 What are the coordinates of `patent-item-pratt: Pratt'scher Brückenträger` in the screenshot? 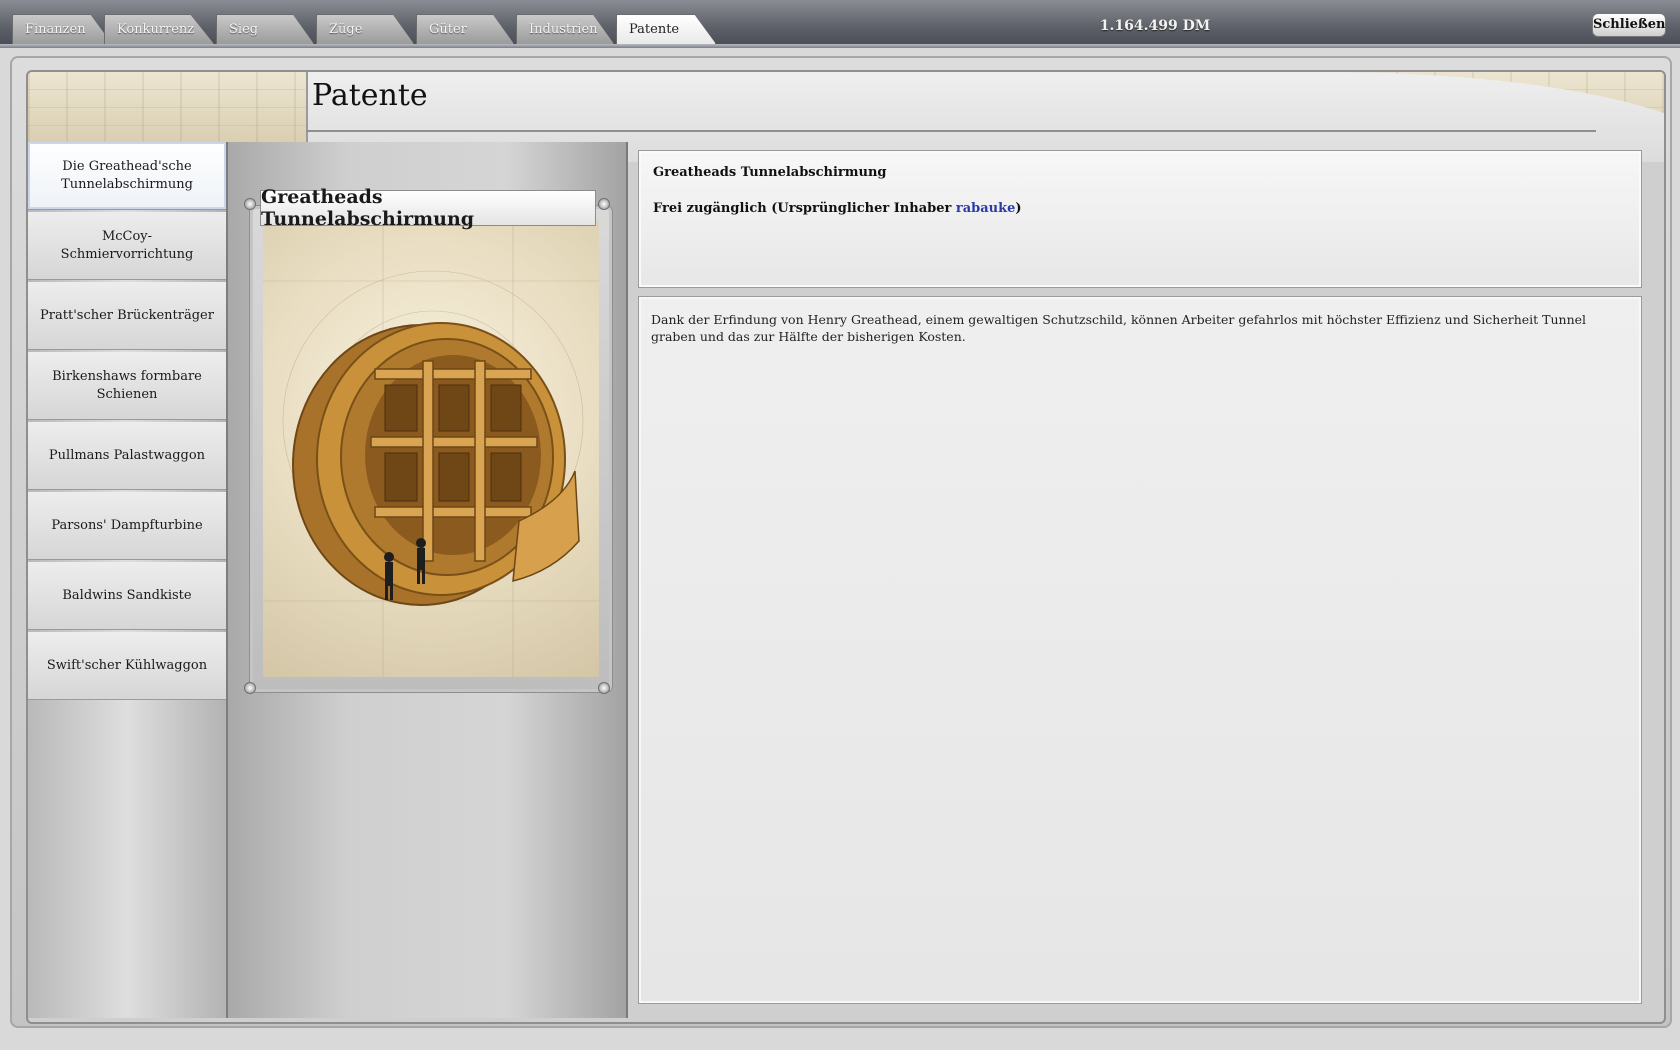 It's located at (127, 316).